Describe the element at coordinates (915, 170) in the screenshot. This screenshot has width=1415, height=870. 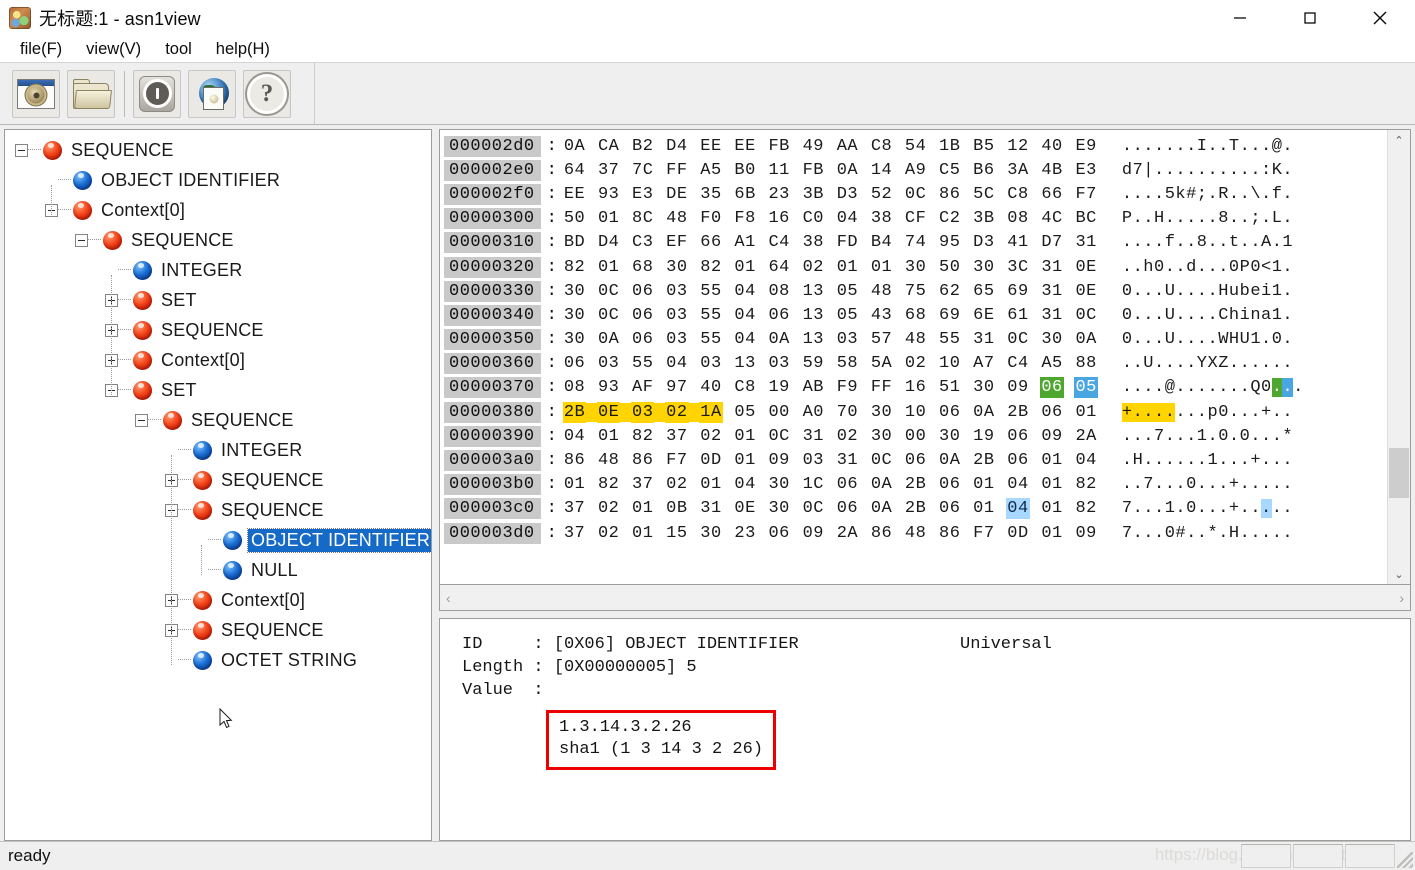
I see `hex-byte: A9` at that location.